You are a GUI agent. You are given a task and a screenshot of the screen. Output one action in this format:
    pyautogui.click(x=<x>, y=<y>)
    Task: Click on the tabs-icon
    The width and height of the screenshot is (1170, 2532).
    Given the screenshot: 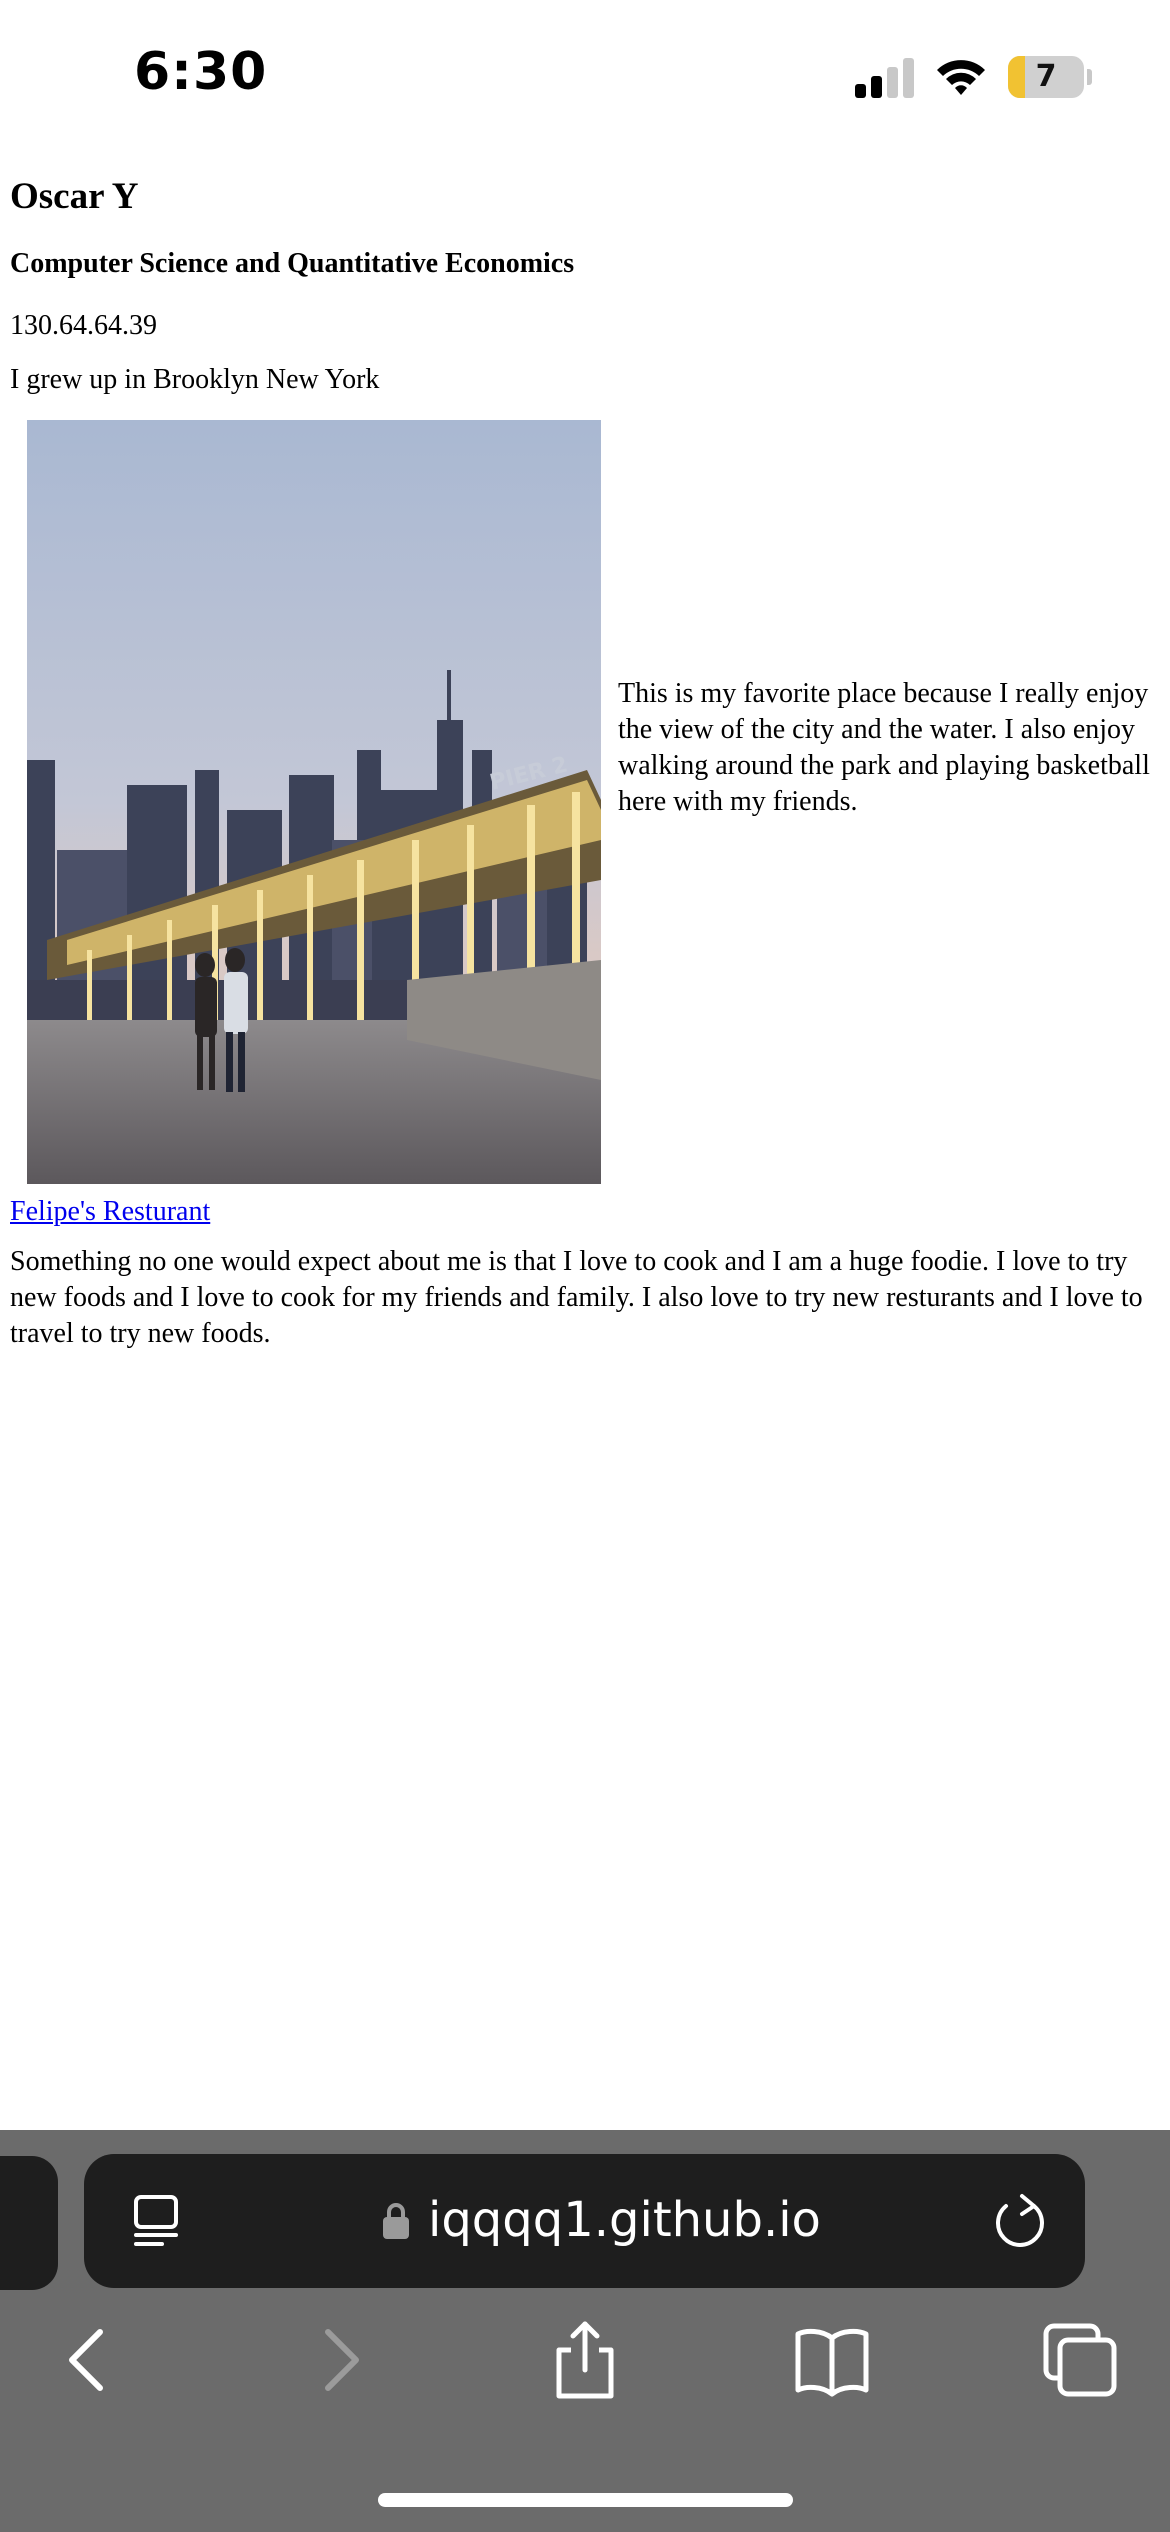 What is the action you would take?
    pyautogui.click(x=1080, y=2360)
    